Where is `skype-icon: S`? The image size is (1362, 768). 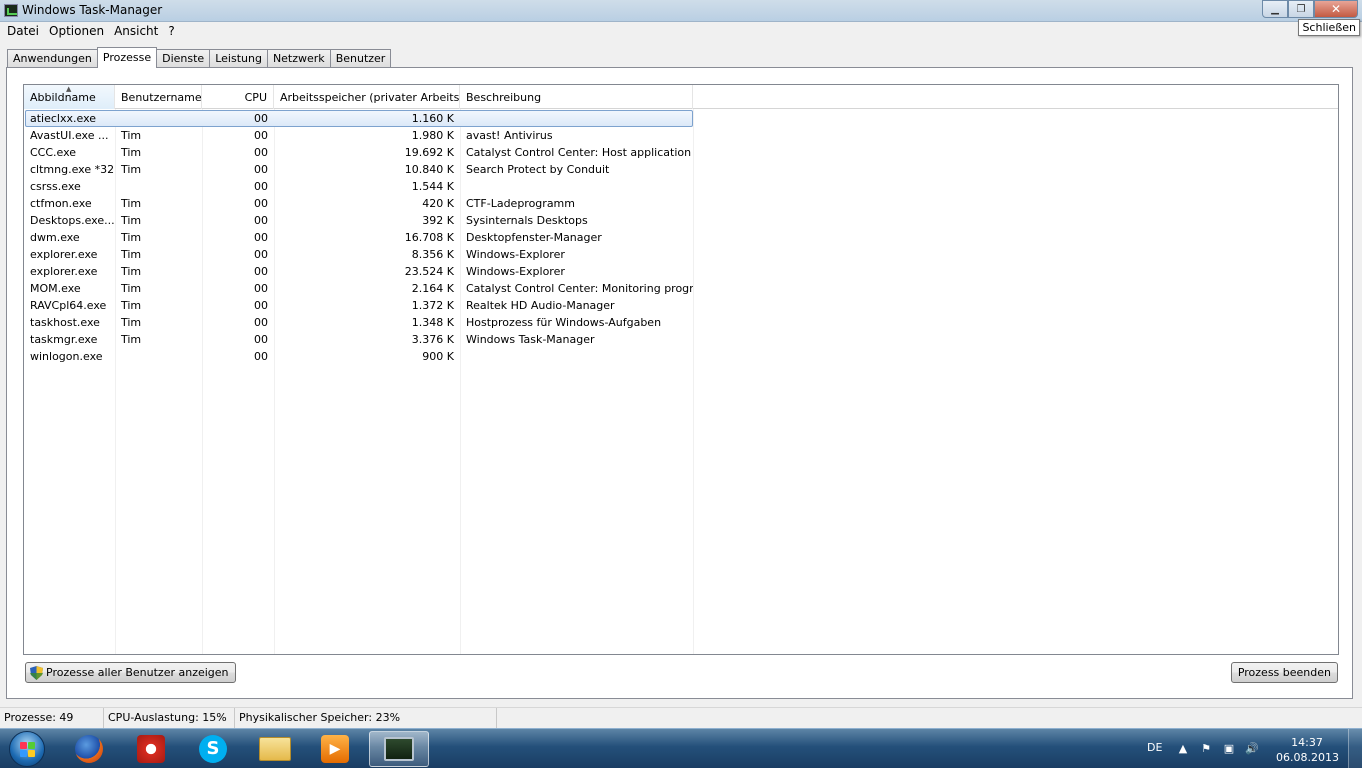
skype-icon: S is located at coordinates (213, 749).